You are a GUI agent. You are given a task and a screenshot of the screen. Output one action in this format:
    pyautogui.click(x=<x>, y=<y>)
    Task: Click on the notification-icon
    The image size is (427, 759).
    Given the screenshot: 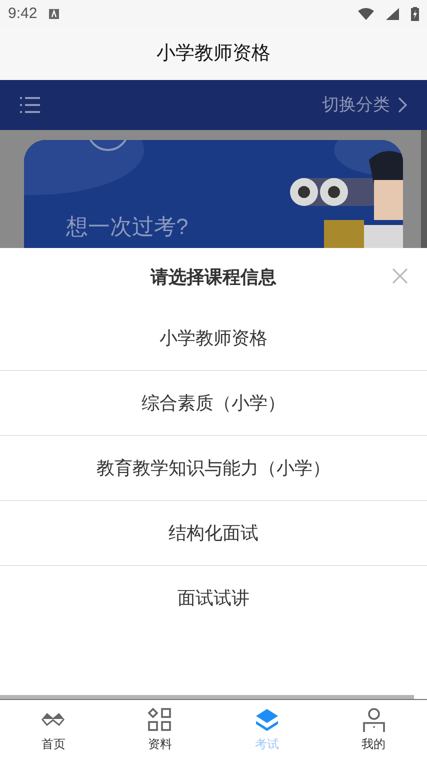 What is the action you would take?
    pyautogui.click(x=54, y=14)
    